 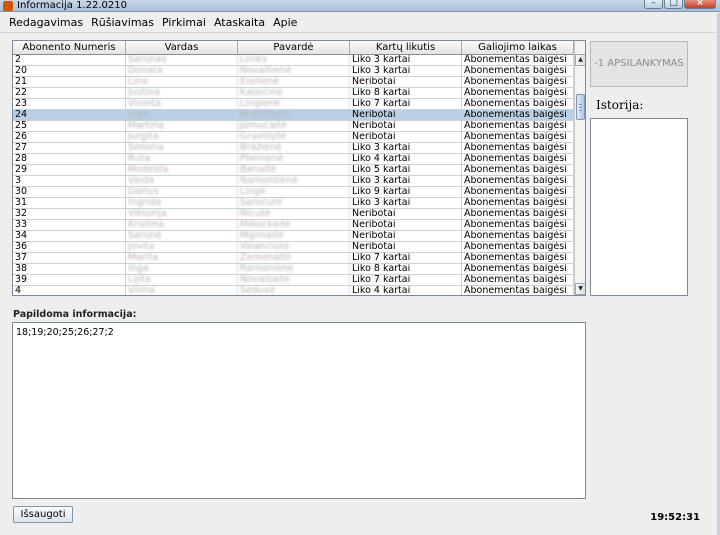 What do you see at coordinates (69, 214) in the screenshot?
I see `cell-numeris: 32` at bounding box center [69, 214].